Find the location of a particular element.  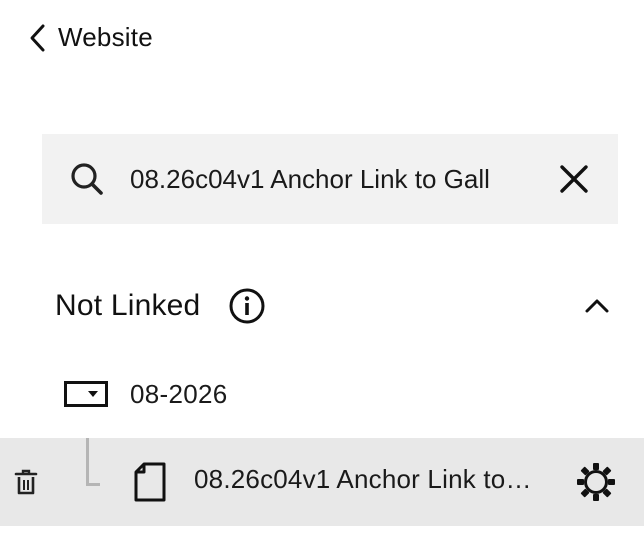

folder-dropdown-icon is located at coordinates (86, 394).